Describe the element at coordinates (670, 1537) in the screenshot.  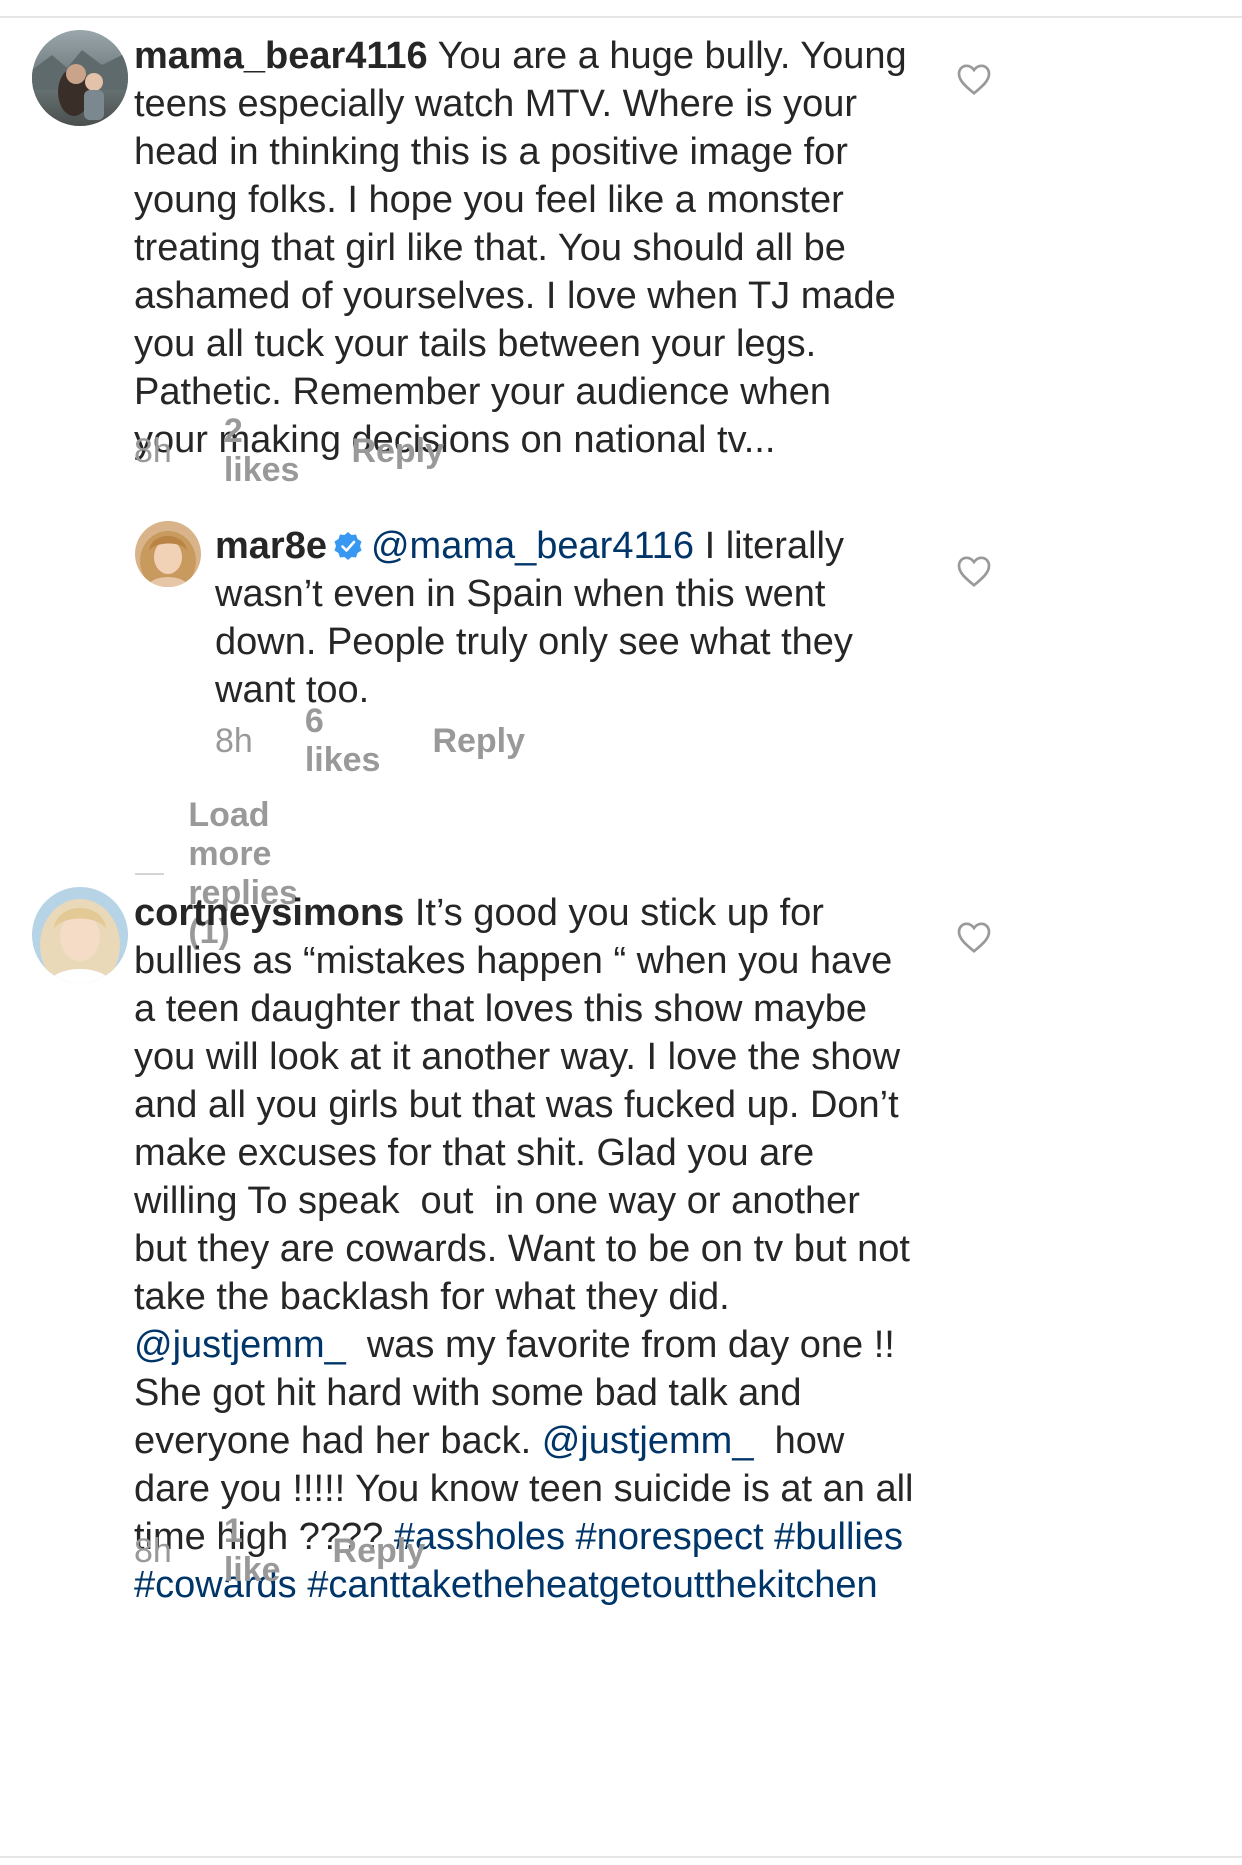
I see `hashtag-link: #norespect` at that location.